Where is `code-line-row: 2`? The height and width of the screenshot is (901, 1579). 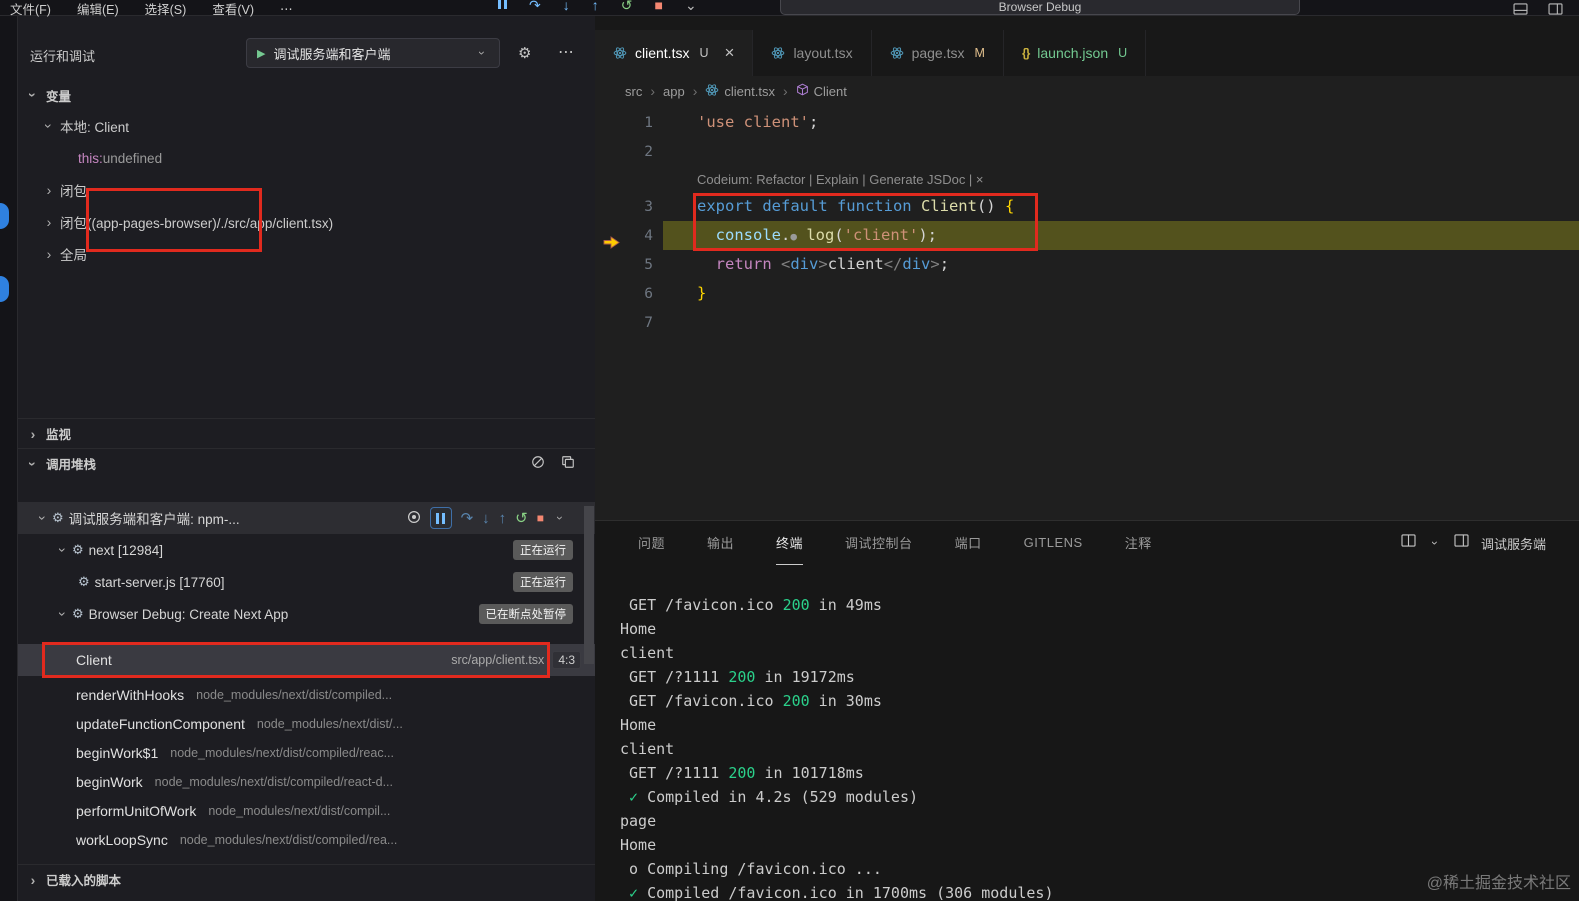
code-line-row: 2 is located at coordinates (1087, 151).